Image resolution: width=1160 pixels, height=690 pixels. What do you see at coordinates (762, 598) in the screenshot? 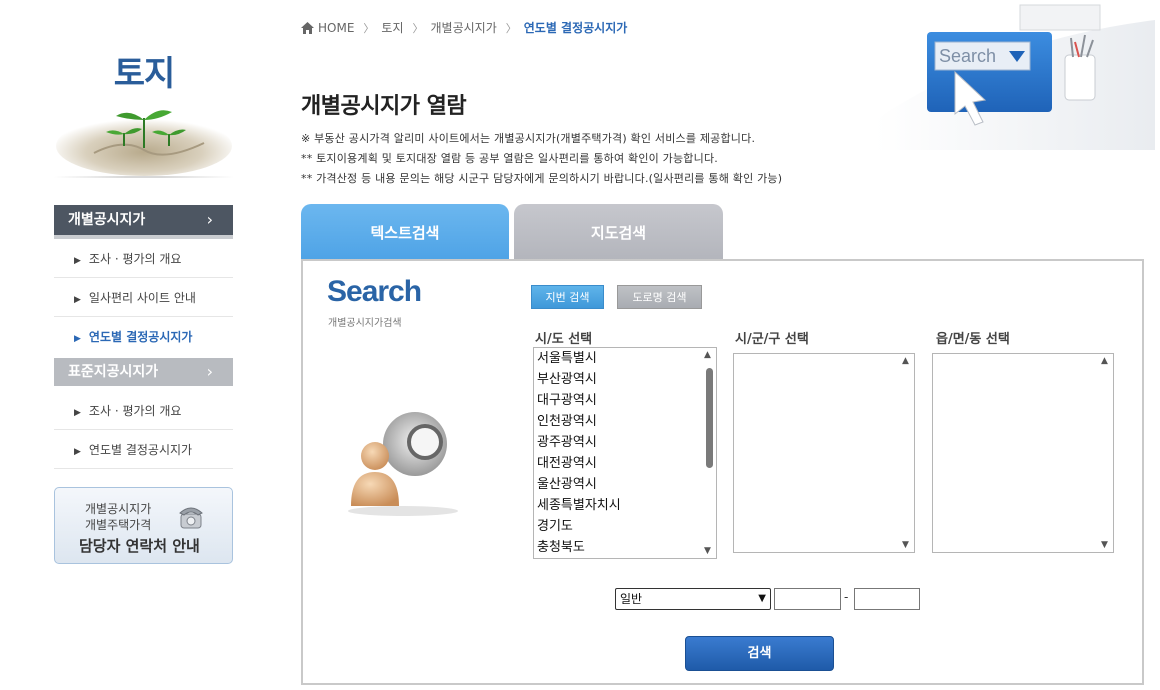
I see `chevron-down-icon: ▼` at bounding box center [762, 598].